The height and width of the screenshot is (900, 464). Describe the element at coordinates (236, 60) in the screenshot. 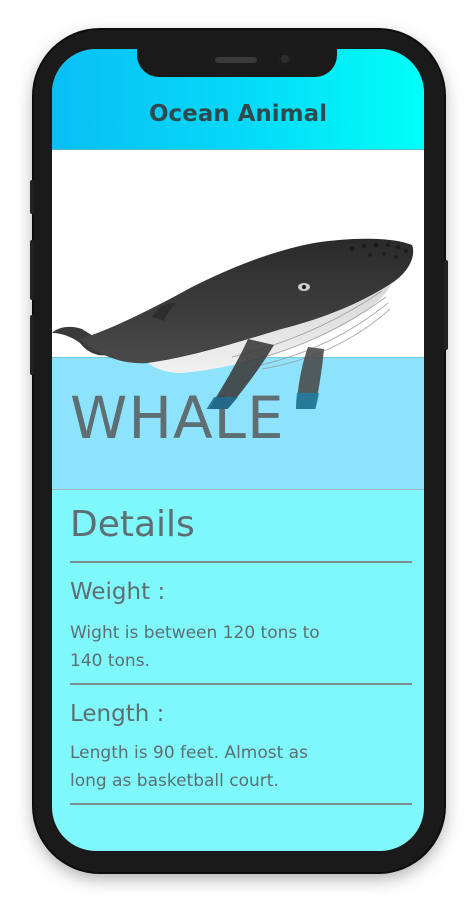

I see `speaker-grille` at that location.